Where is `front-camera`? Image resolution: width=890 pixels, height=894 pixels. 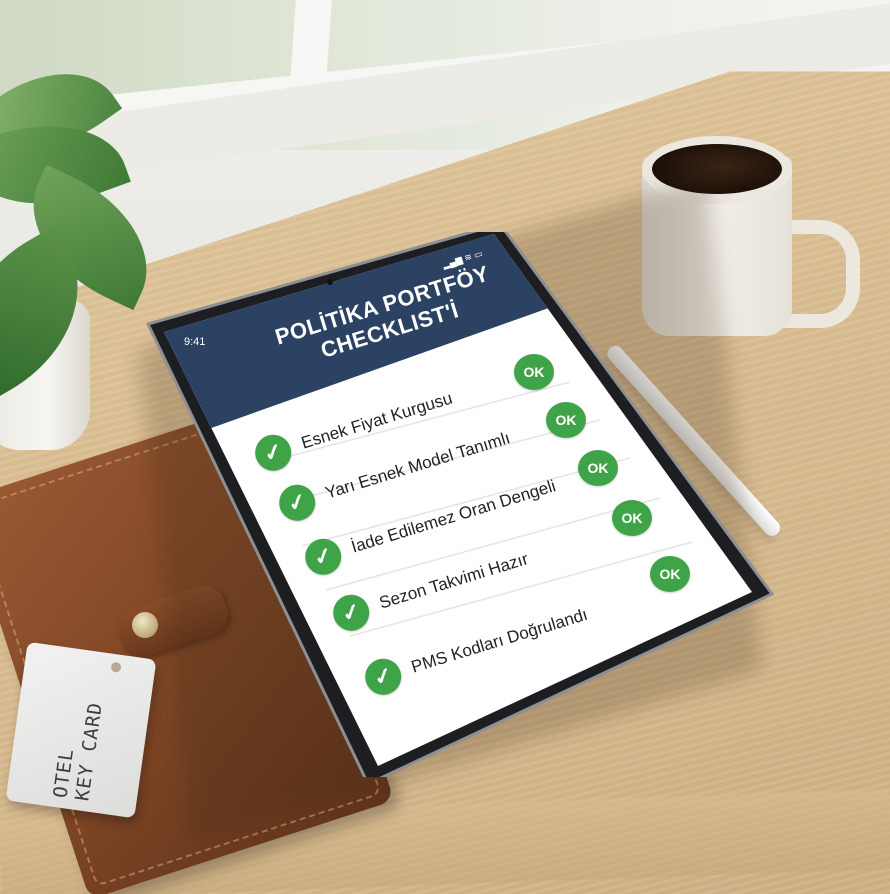
front-camera is located at coordinates (330, 282).